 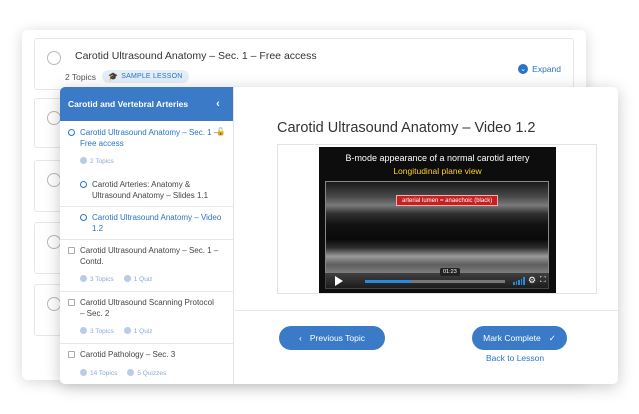 What do you see at coordinates (123, 373) in the screenshot?
I see `sidebar-item-meta: 14 Topics 5 Quizzes` at bounding box center [123, 373].